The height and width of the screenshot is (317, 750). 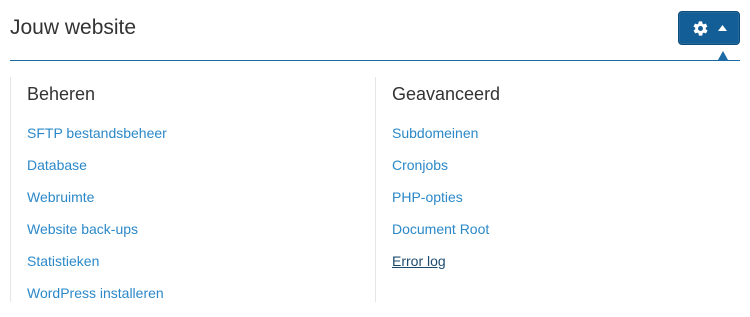 I want to click on list-item: PHP-opties, so click(x=440, y=205).